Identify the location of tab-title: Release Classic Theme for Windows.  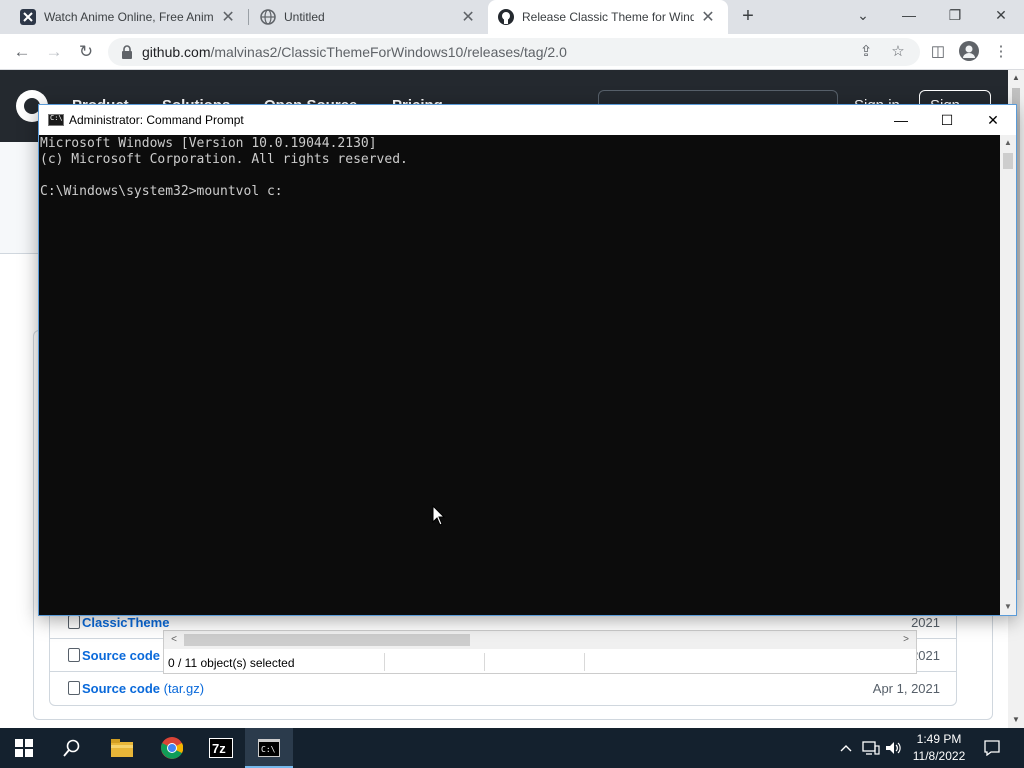
(608, 17).